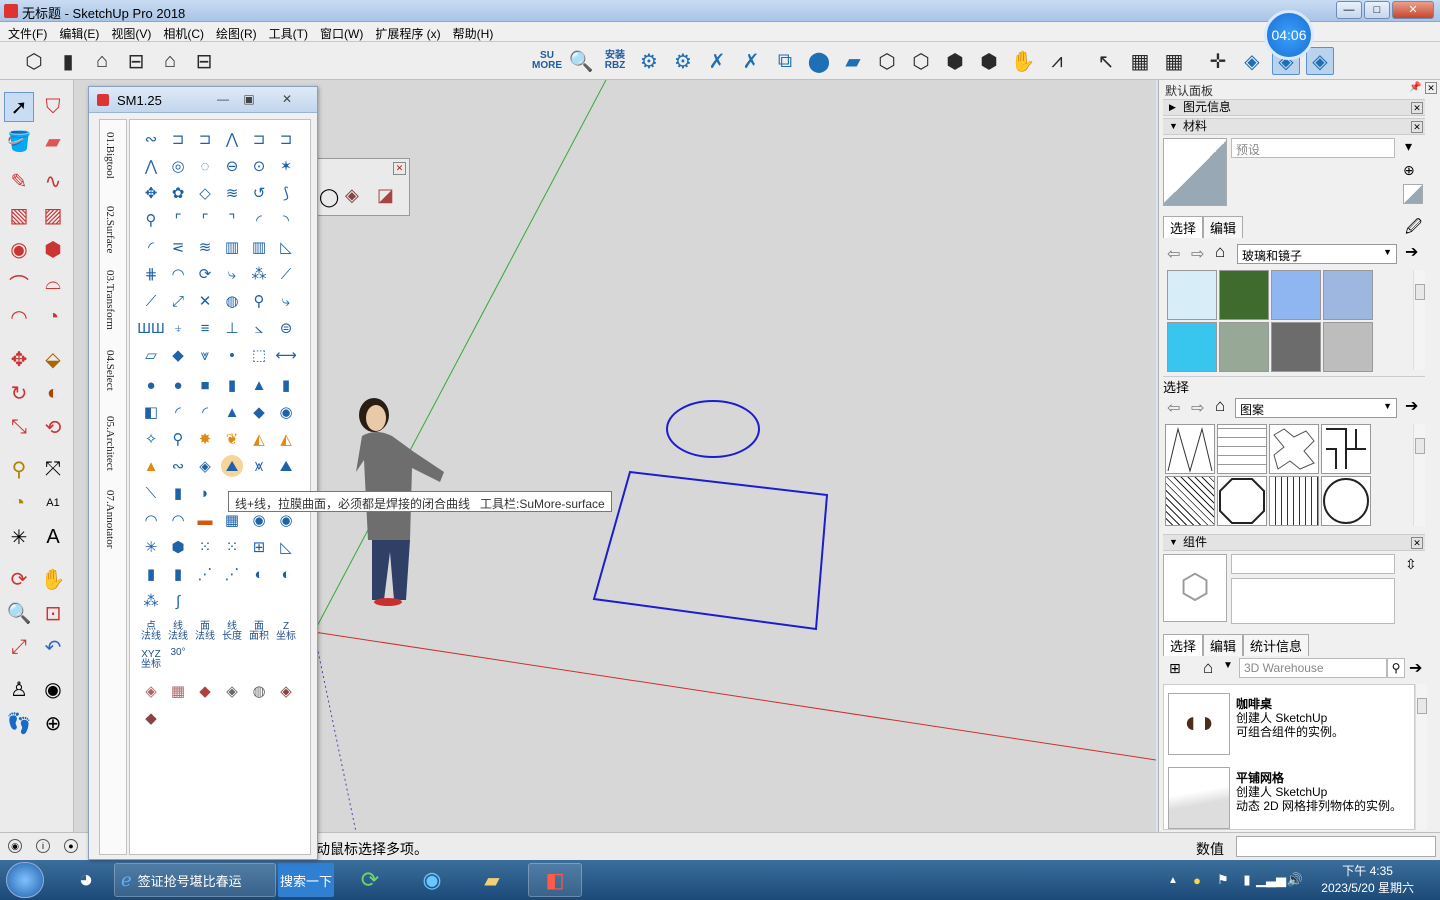 This screenshot has width=1440, height=900. What do you see at coordinates (853, 61) in the screenshot?
I see `folder-icon: ▰` at bounding box center [853, 61].